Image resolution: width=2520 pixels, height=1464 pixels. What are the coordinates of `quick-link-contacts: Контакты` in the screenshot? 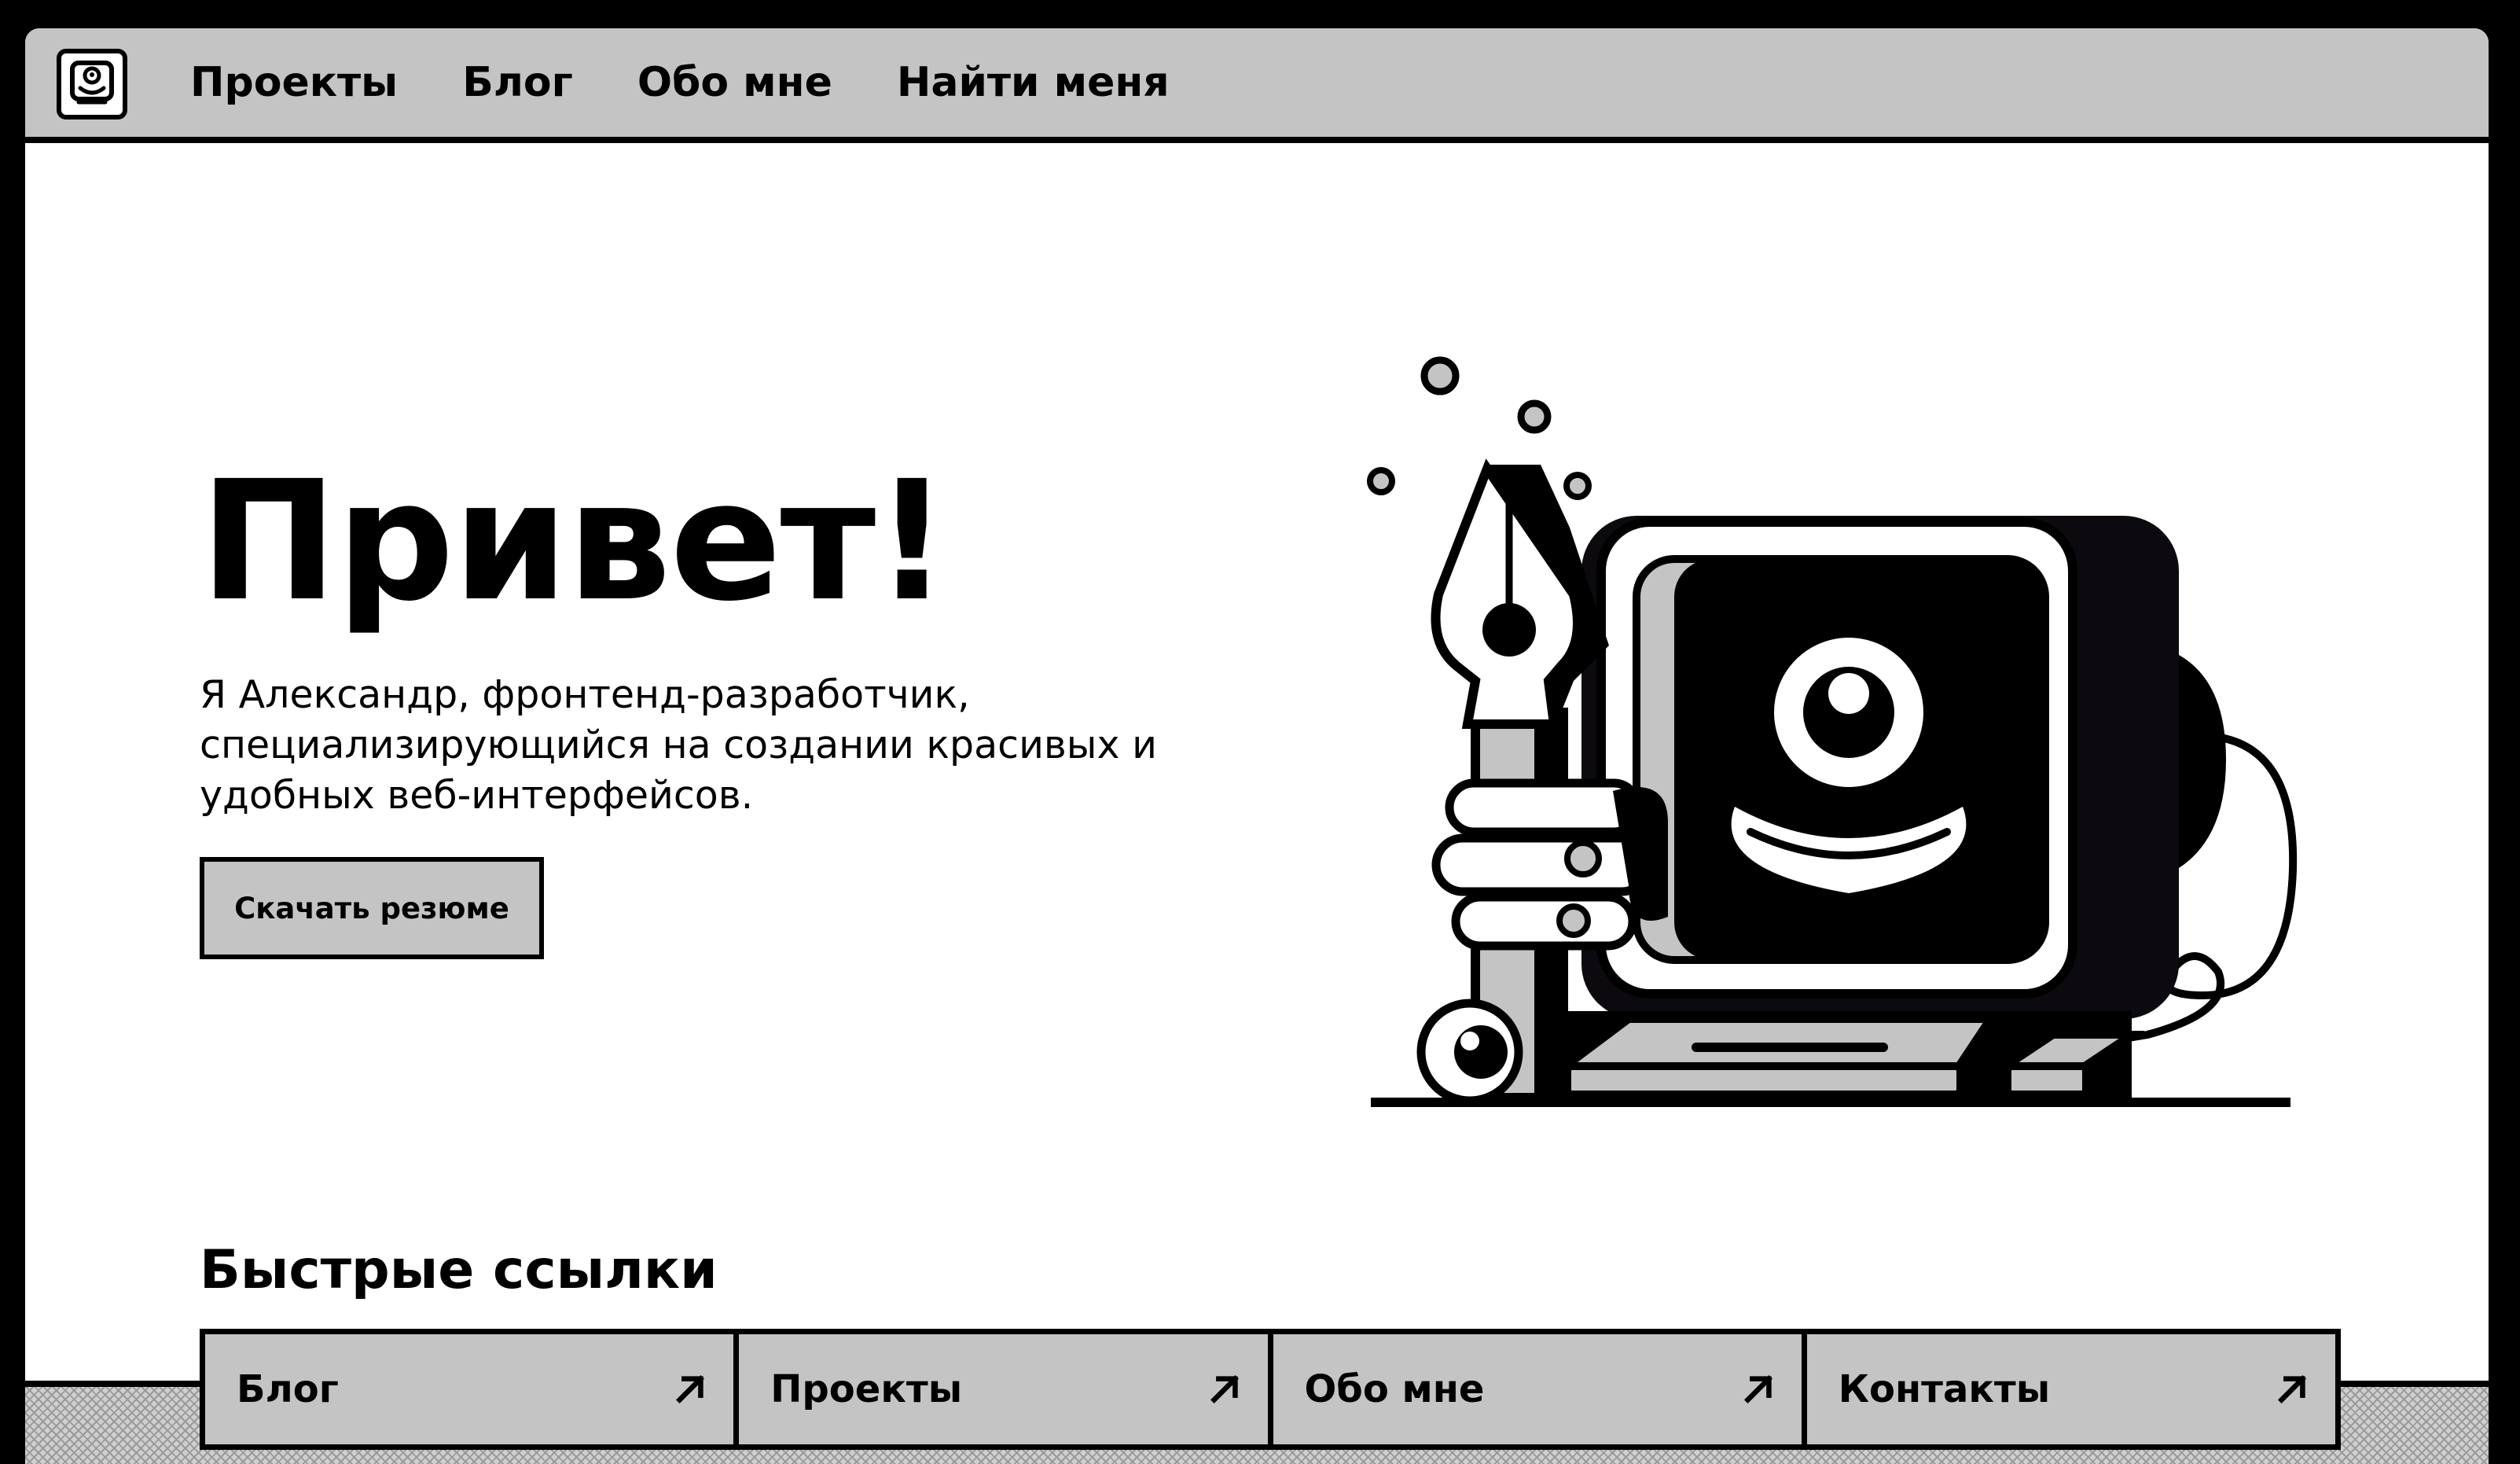 It's located at (2070, 1389).